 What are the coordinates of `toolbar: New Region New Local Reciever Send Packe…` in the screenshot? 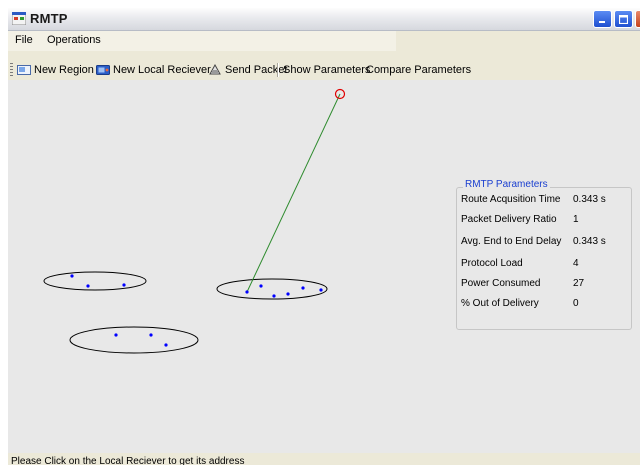 It's located at (324, 70).